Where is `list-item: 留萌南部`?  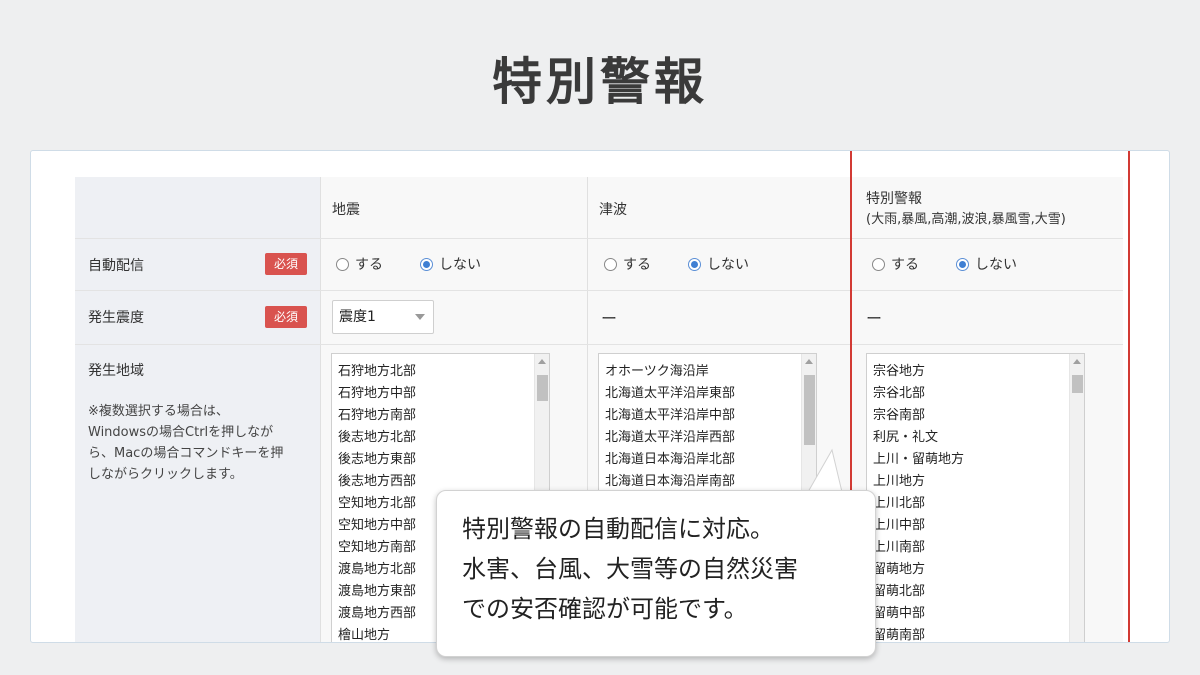 list-item: 留萌南部 is located at coordinates (978, 633).